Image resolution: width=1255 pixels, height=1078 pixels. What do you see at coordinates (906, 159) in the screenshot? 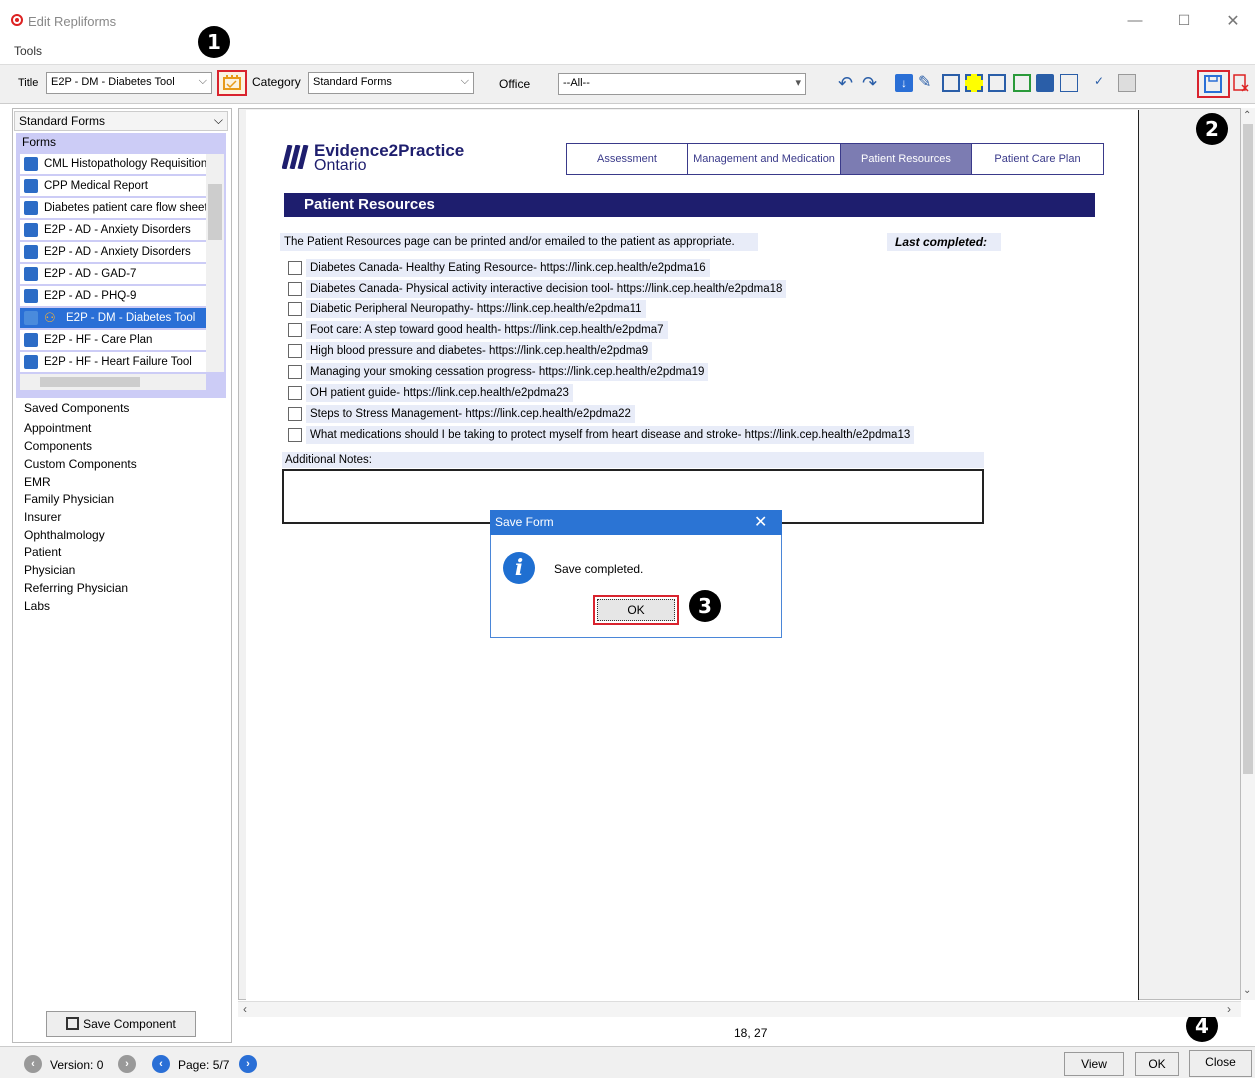
I see `tab-patient-resources: Patient Resources` at bounding box center [906, 159].